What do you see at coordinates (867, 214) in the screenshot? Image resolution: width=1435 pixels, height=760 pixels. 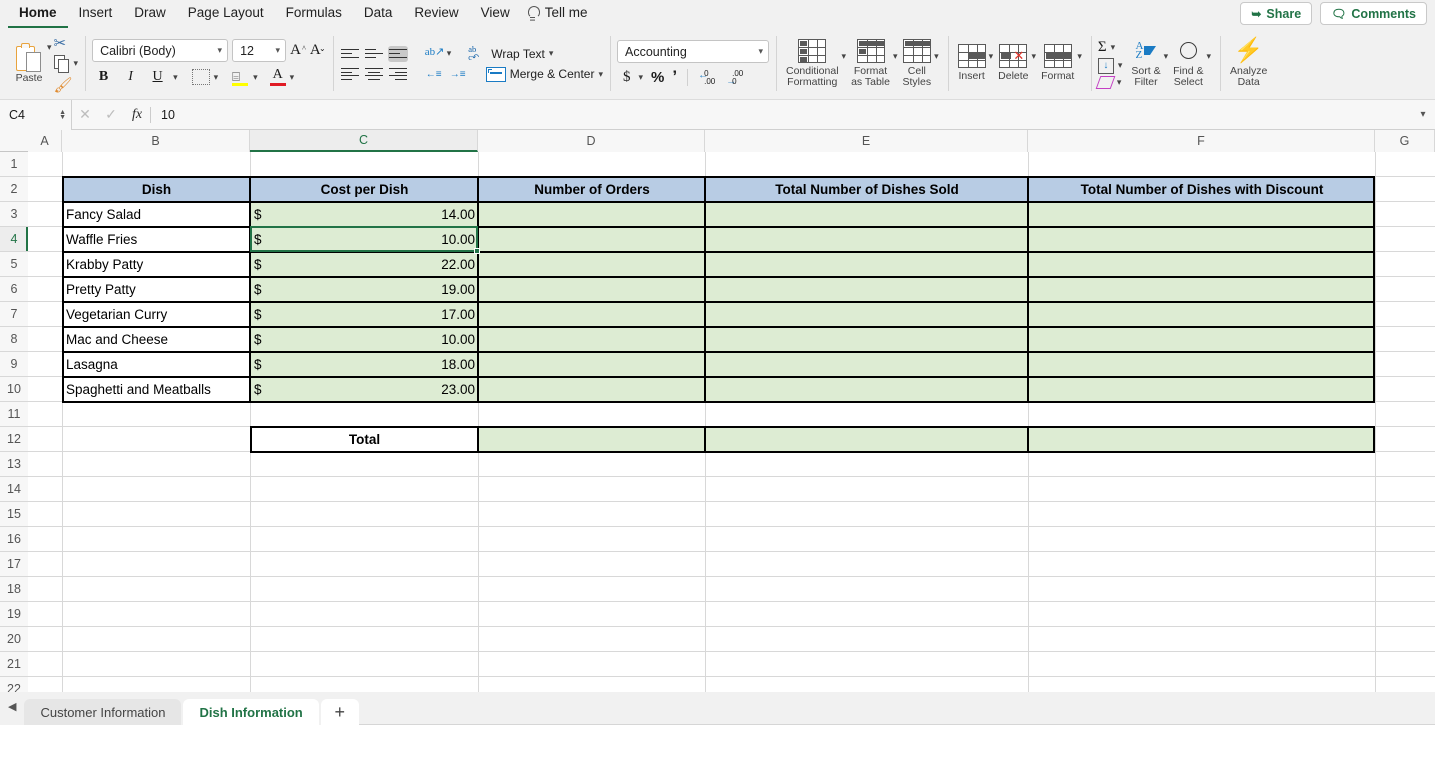 I see `cell-e3-sold` at bounding box center [867, 214].